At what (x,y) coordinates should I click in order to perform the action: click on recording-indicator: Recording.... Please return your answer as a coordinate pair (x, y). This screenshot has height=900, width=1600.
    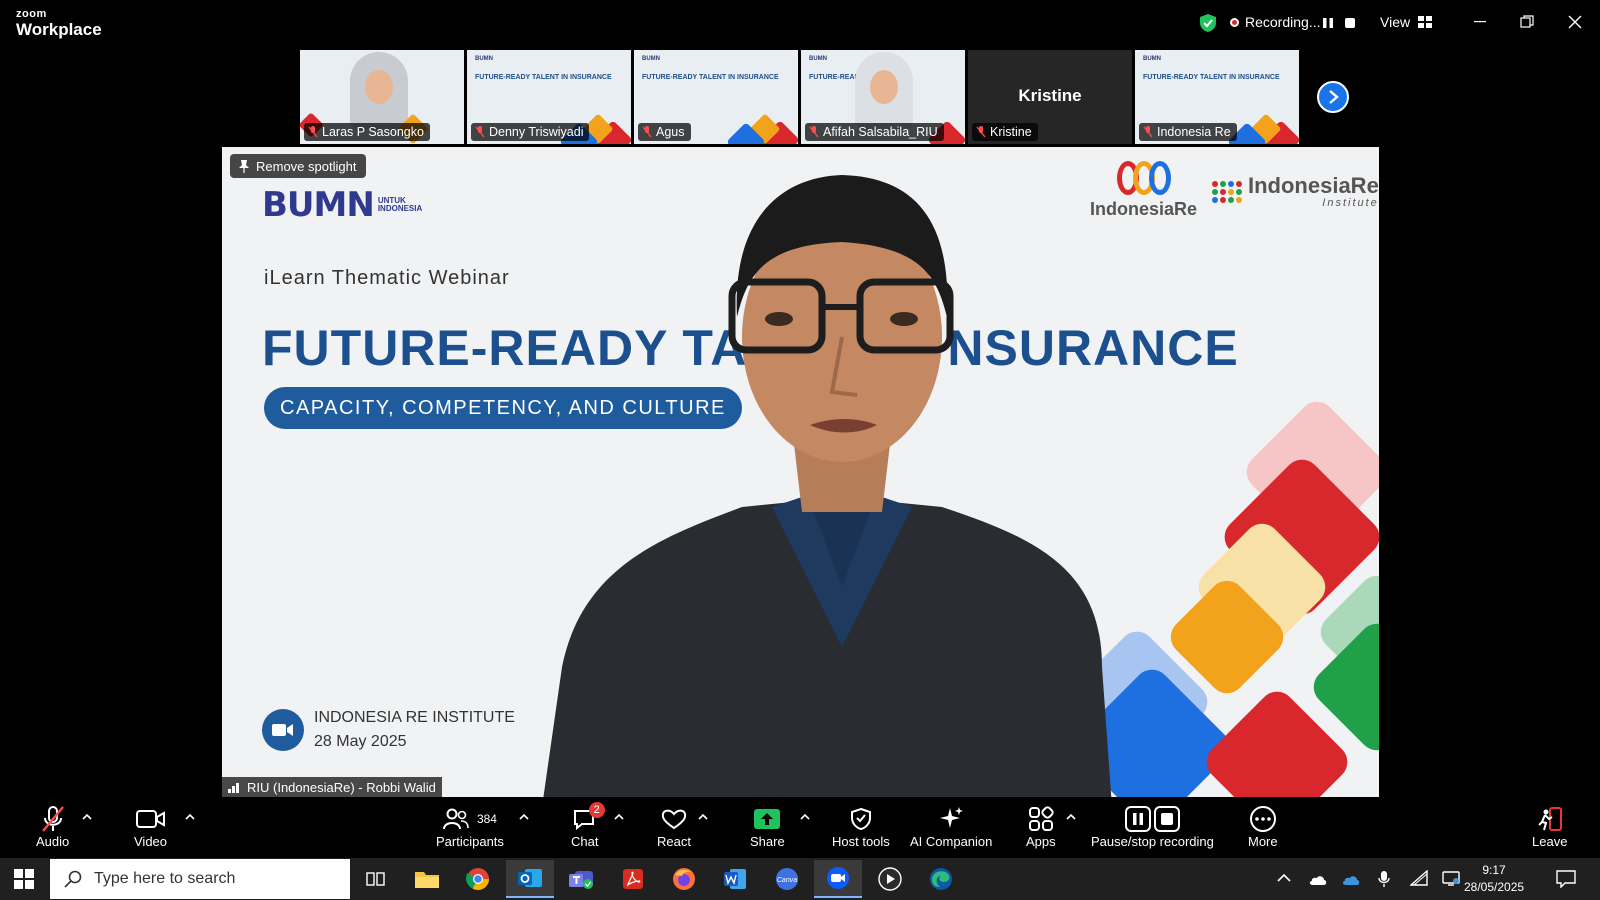
    Looking at the image, I should click on (1275, 22).